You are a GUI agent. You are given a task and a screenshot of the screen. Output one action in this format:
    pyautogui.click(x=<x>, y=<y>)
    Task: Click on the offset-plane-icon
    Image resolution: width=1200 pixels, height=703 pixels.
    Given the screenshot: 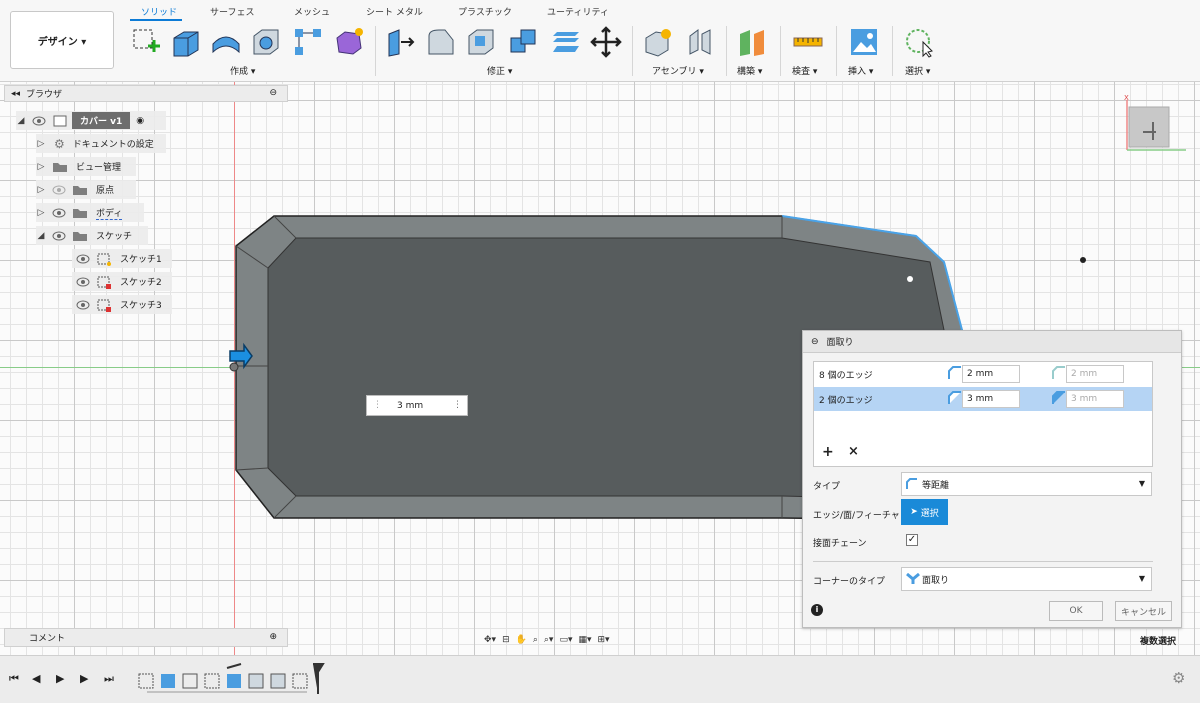 What is the action you would take?
    pyautogui.click(x=752, y=42)
    